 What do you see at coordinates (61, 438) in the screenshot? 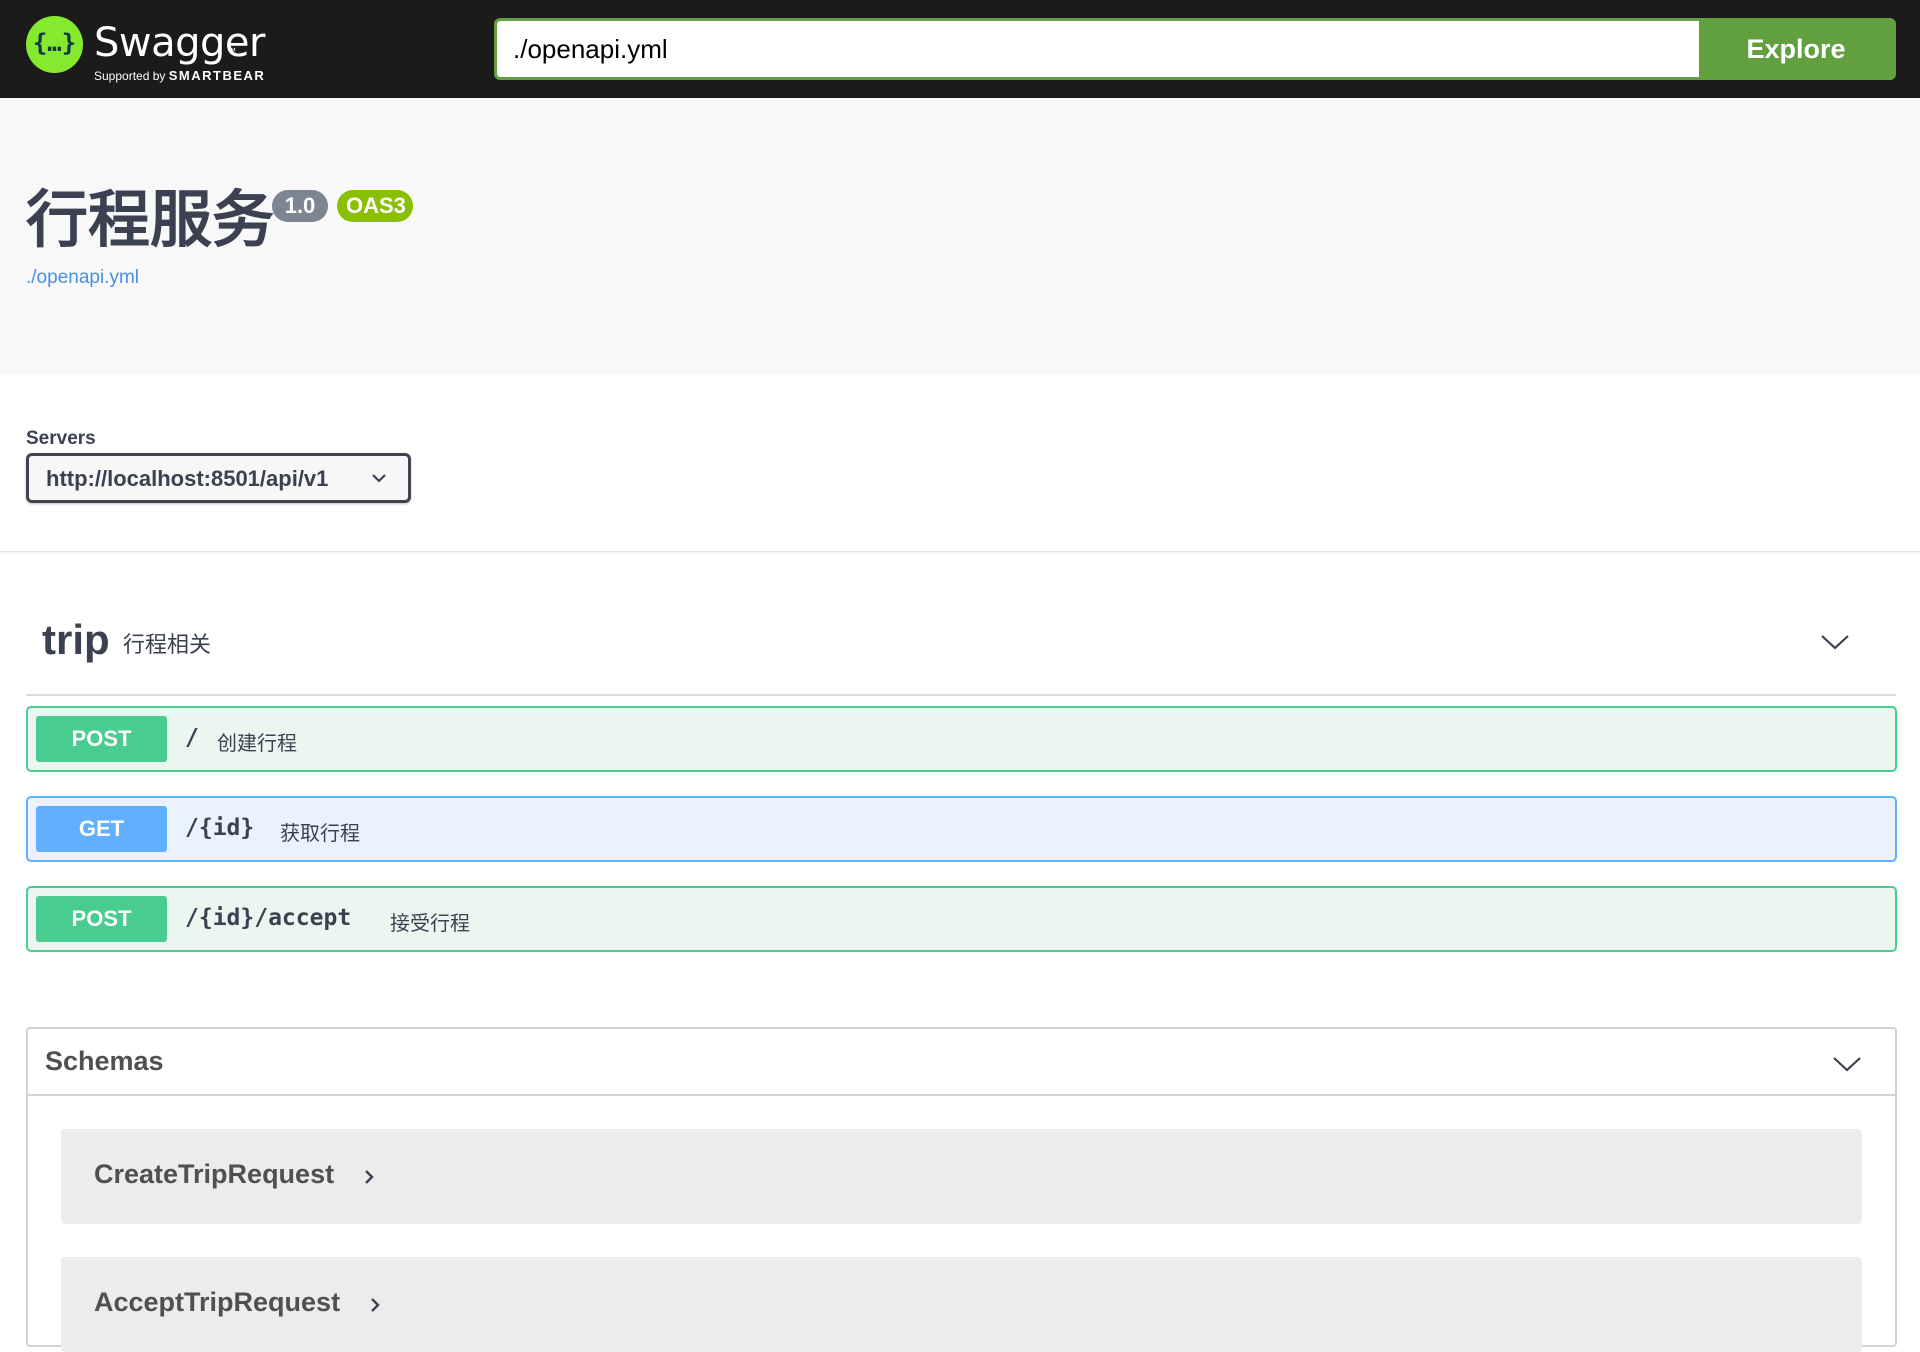
I see `servers-label: Servers` at bounding box center [61, 438].